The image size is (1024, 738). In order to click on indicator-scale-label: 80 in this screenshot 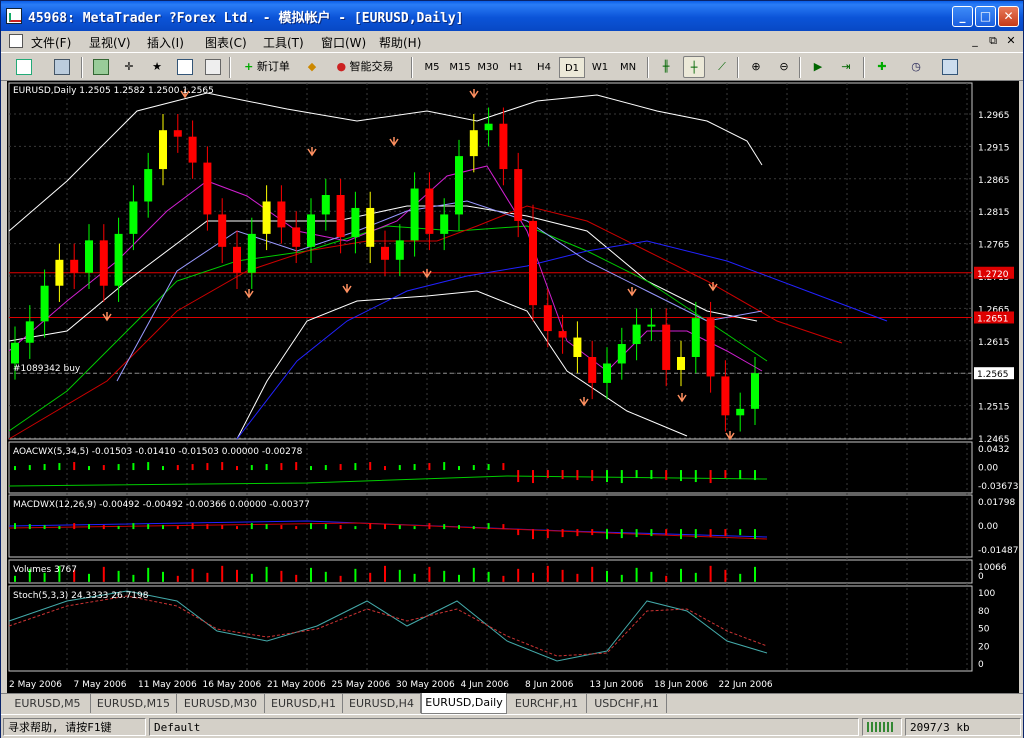, I will do `click(984, 612)`.